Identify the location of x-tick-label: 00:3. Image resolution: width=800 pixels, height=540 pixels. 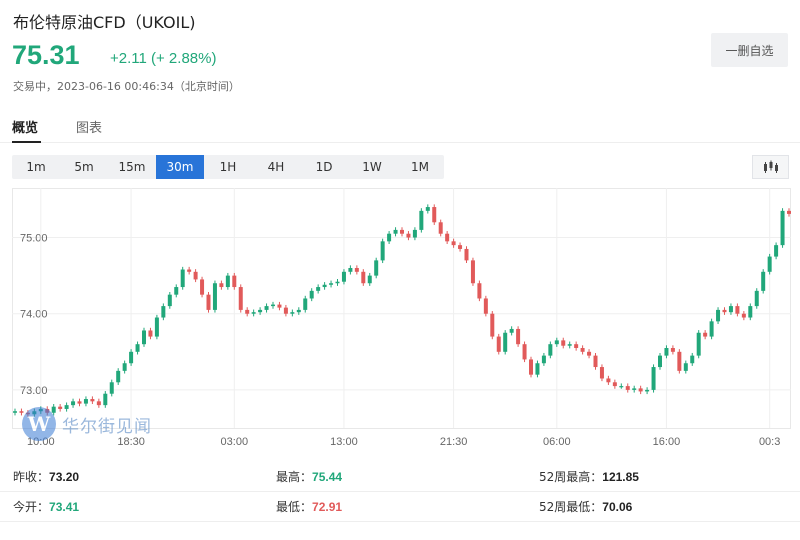
(769, 442).